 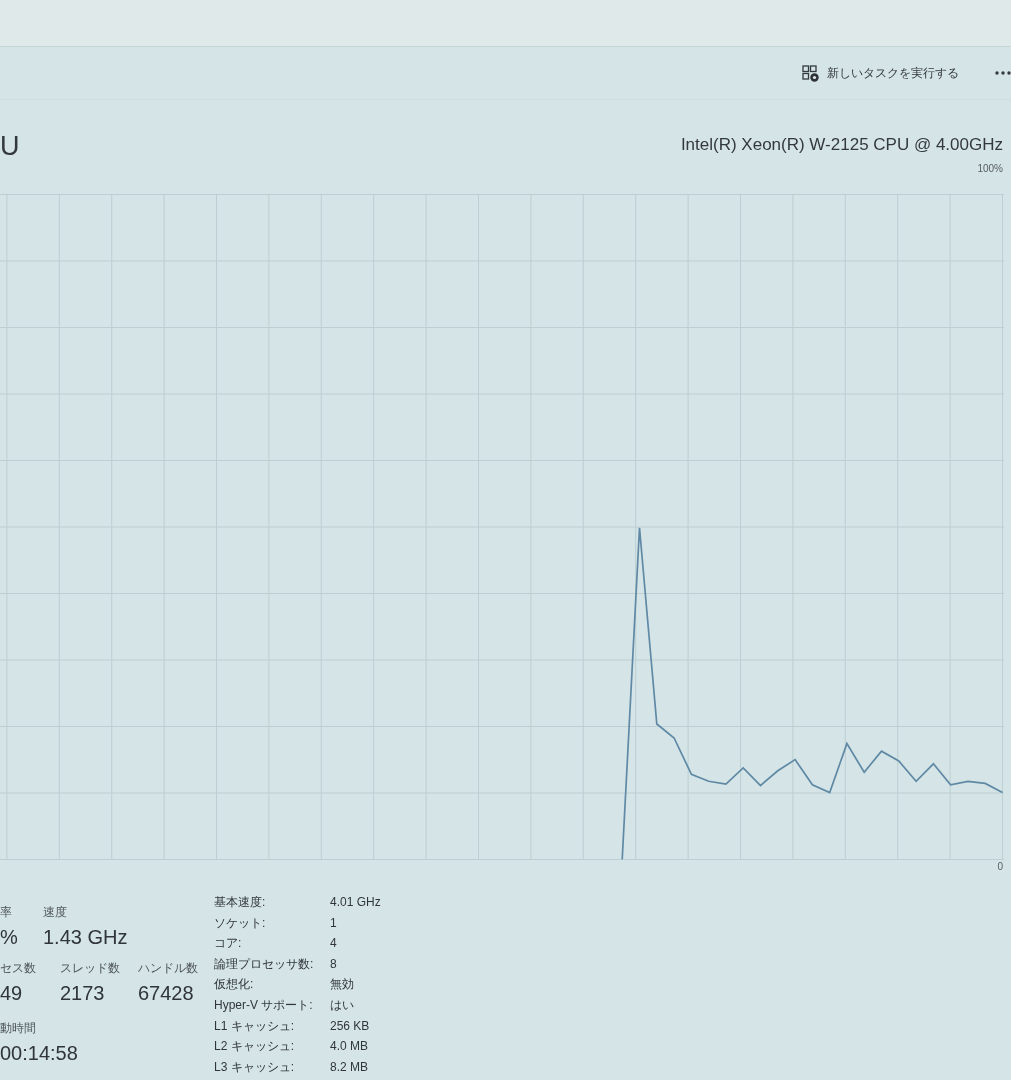 I want to click on detail-value: 8, so click(x=334, y=964).